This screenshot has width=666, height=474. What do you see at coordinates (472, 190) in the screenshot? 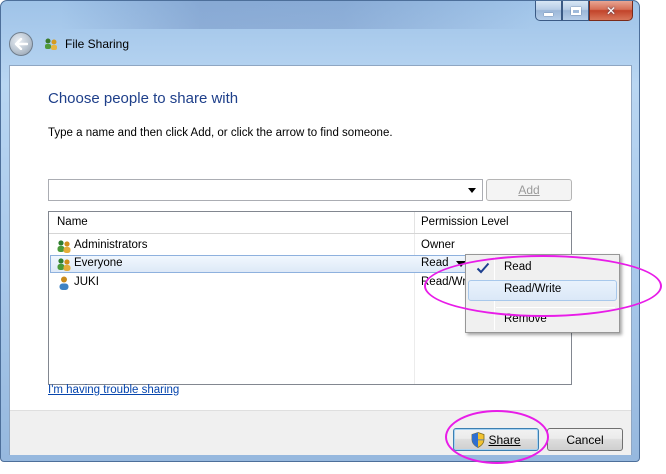
I see `dropdown-arrow-icon` at bounding box center [472, 190].